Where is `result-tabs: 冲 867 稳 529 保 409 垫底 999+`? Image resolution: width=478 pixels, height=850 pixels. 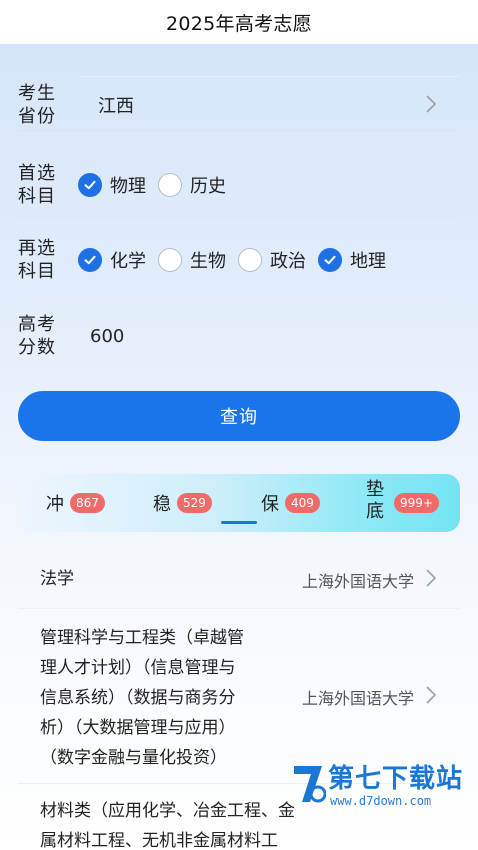
result-tabs: 冲 867 稳 529 保 409 垫底 999+ is located at coordinates (239, 503).